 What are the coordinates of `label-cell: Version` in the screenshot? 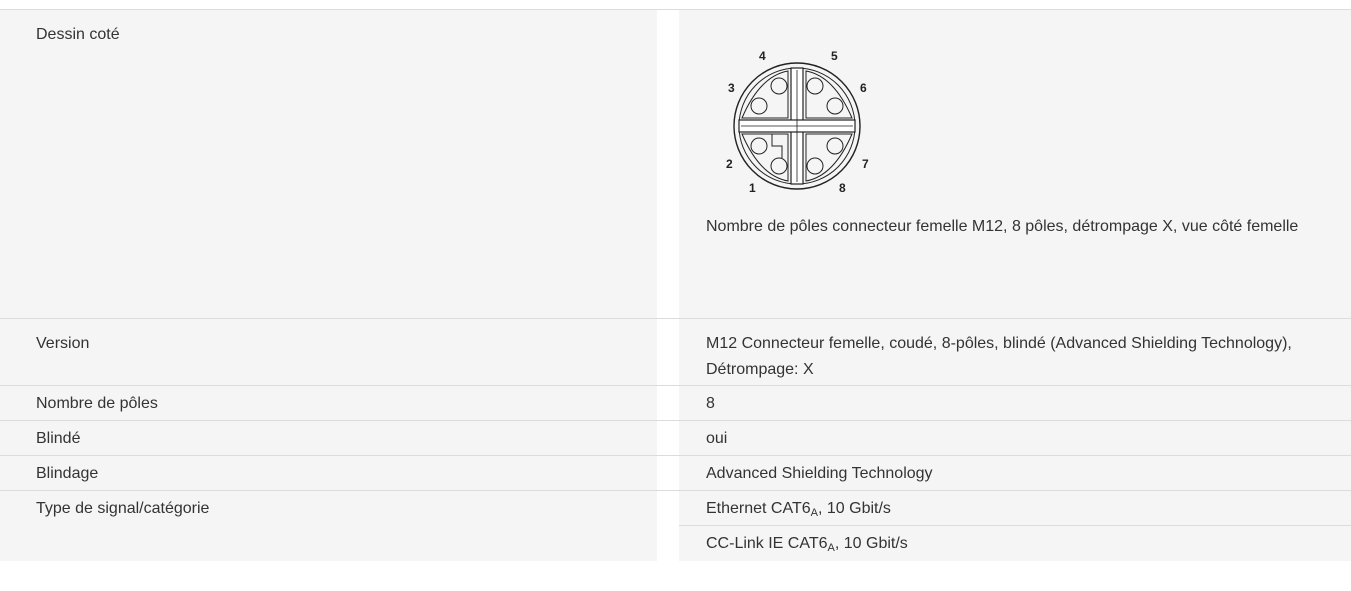 It's located at (328, 352).